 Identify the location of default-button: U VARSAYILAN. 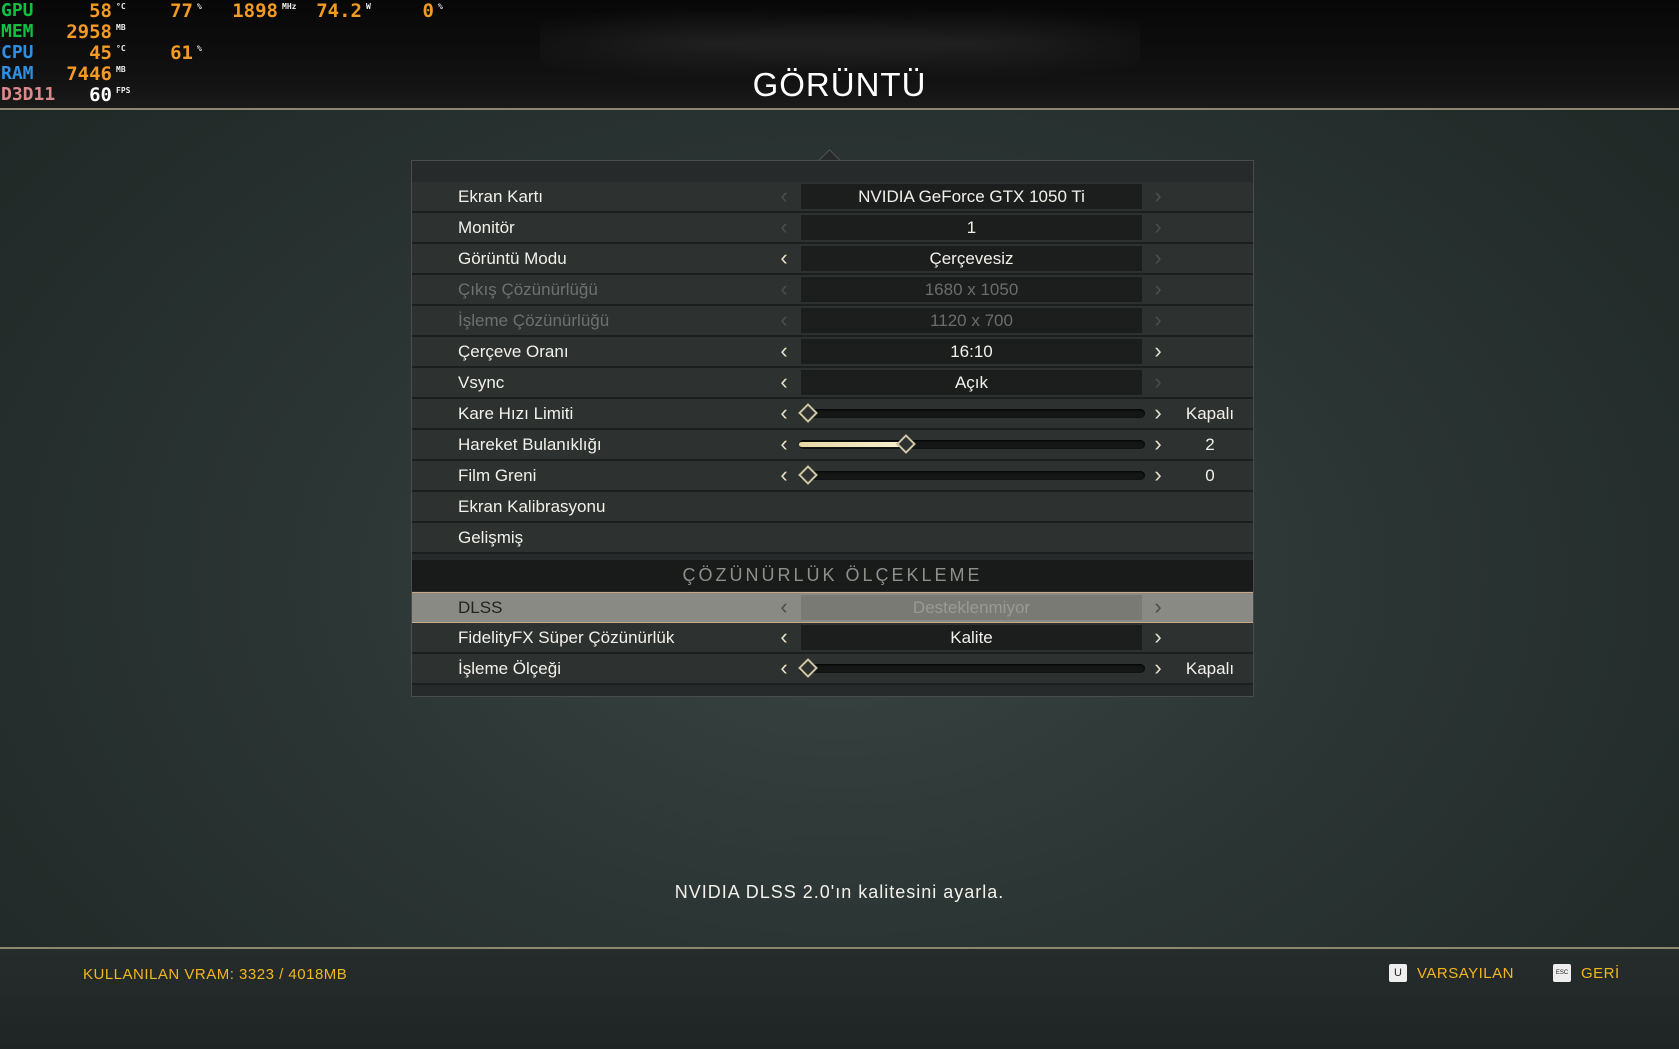
(1451, 973).